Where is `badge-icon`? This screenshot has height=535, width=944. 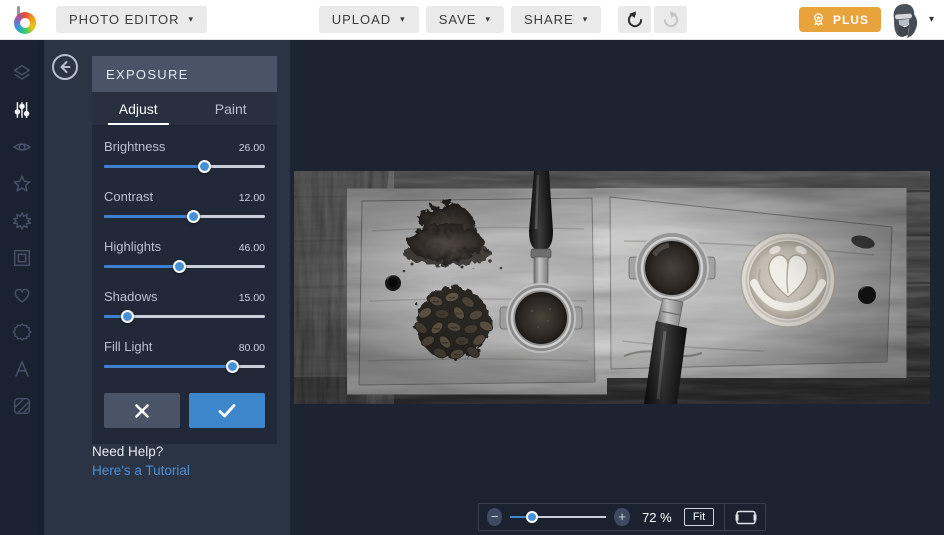
badge-icon is located at coordinates (818, 19).